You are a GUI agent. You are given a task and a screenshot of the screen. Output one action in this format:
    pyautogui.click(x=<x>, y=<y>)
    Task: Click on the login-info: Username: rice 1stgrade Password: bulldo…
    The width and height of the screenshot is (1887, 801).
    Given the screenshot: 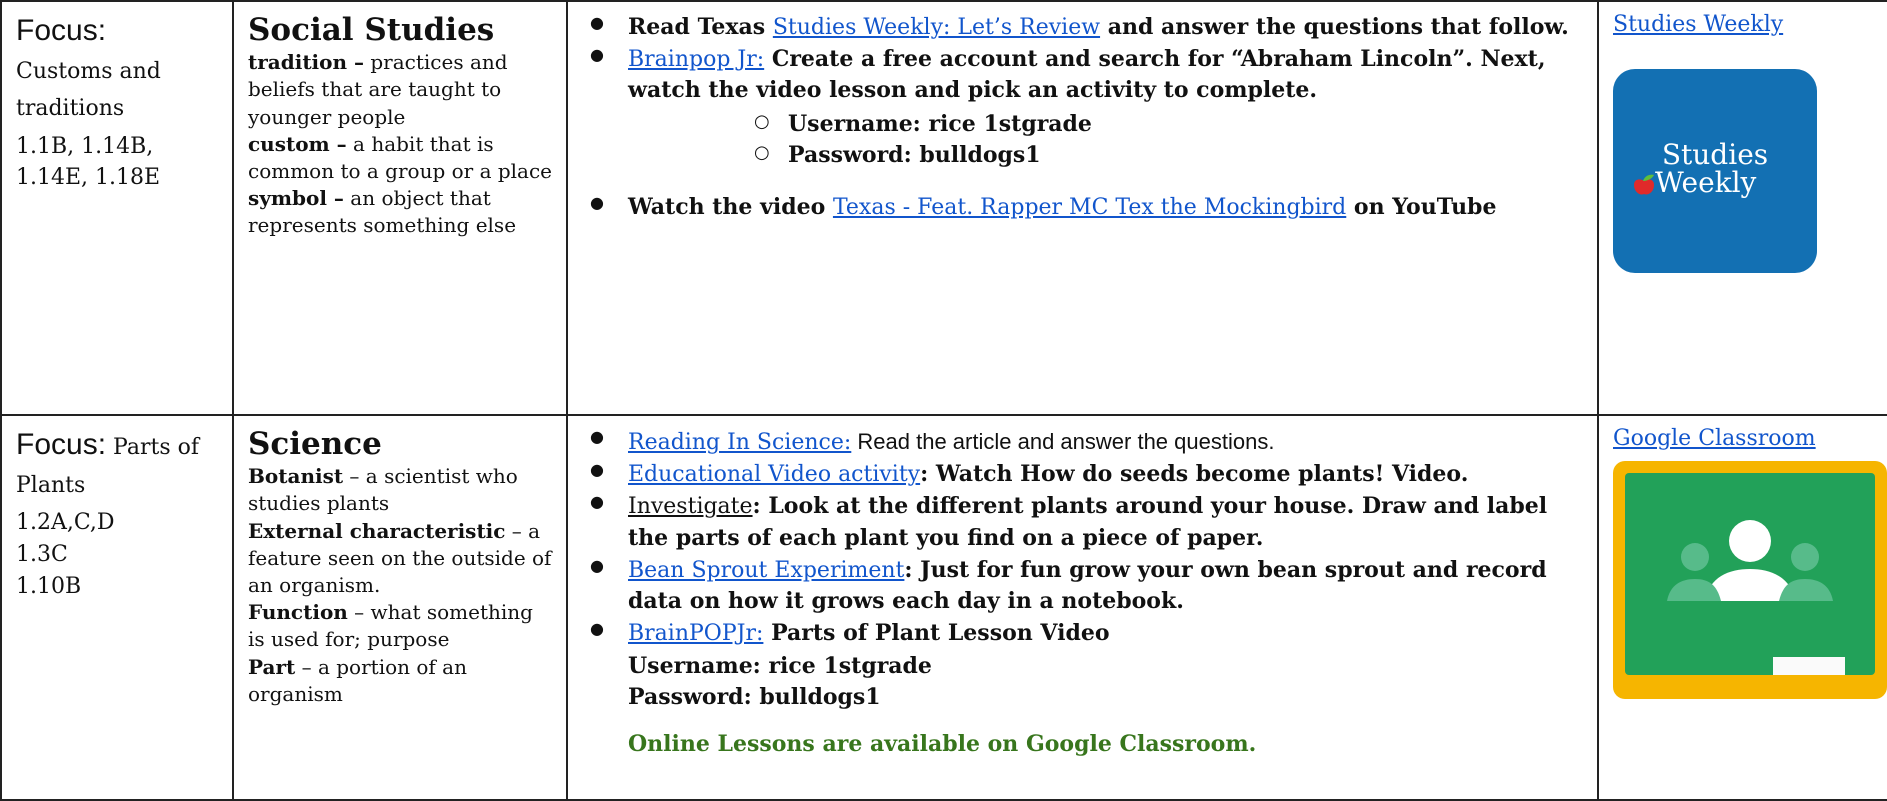 What is the action you would take?
    pyautogui.click(x=1082, y=682)
    